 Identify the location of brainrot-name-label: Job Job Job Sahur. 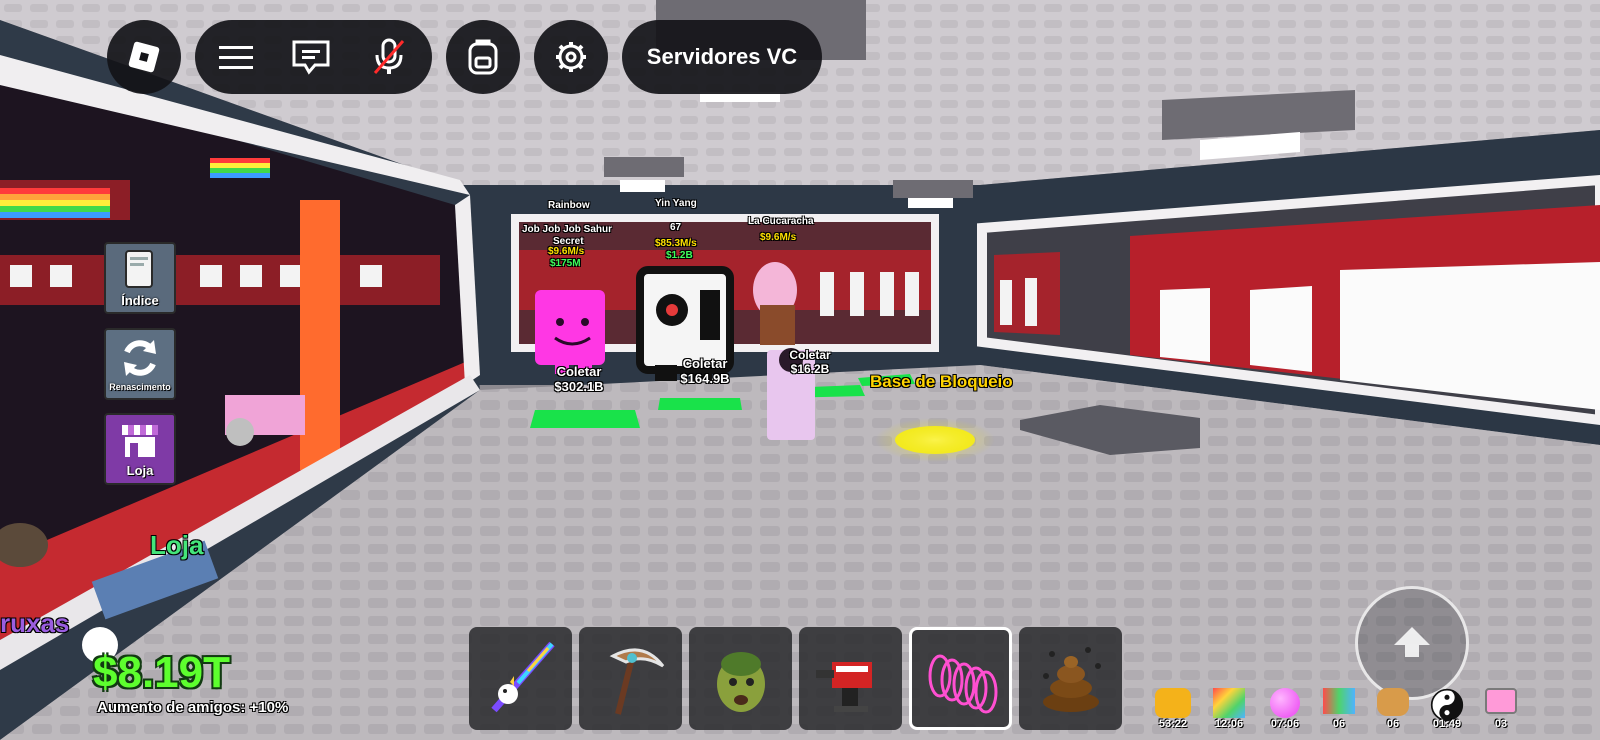
(567, 229).